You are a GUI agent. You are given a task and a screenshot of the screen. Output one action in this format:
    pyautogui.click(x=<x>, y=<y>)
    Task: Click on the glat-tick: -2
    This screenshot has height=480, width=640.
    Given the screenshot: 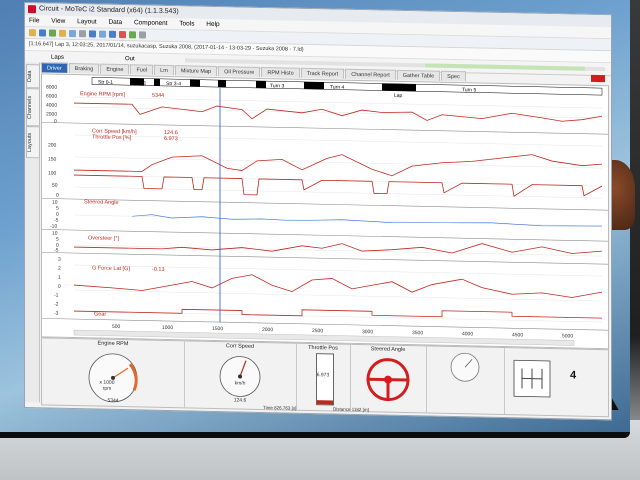 What is the action you would take?
    pyautogui.click(x=56, y=305)
    